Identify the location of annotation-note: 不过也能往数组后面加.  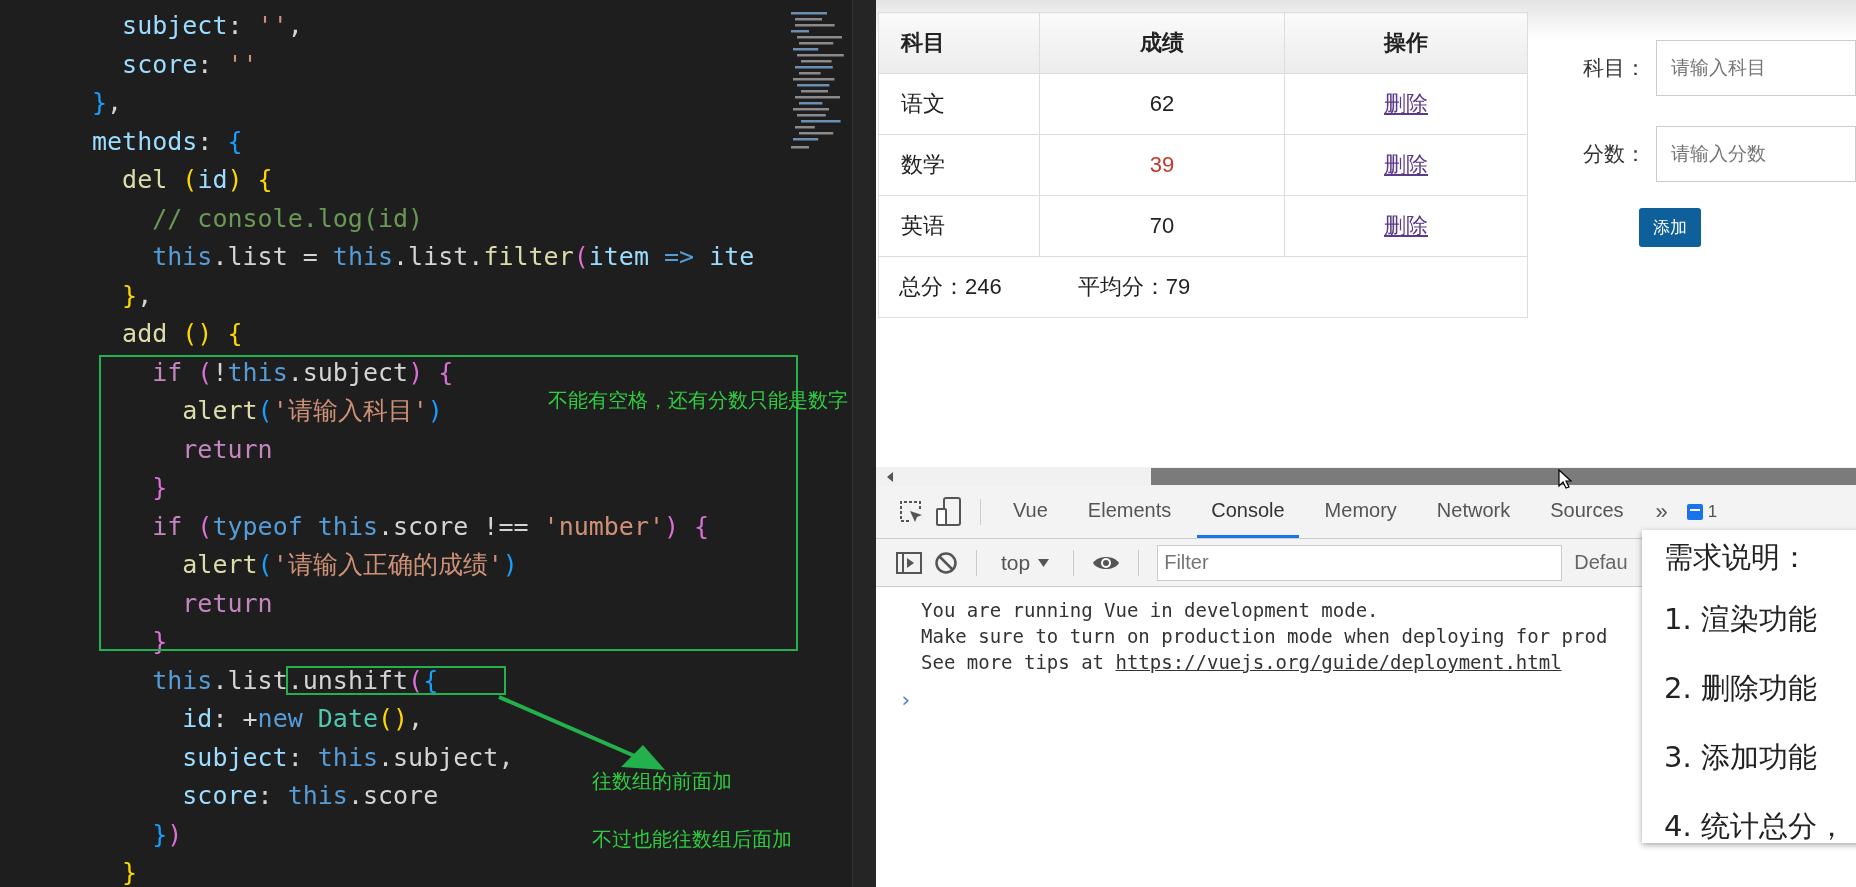
(692, 839).